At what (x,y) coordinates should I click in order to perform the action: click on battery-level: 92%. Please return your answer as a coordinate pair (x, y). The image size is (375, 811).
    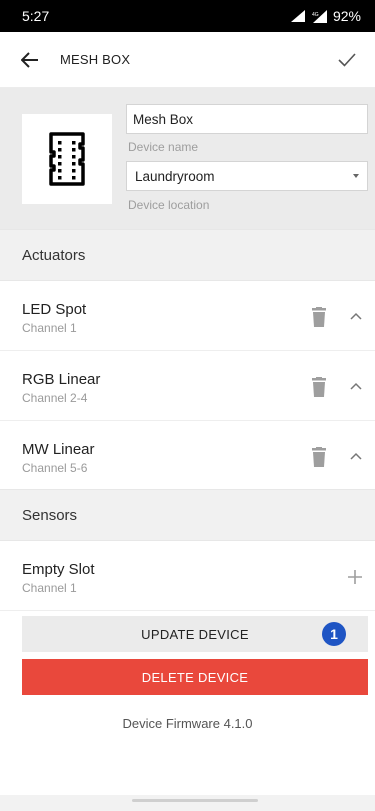
    Looking at the image, I should click on (346, 16).